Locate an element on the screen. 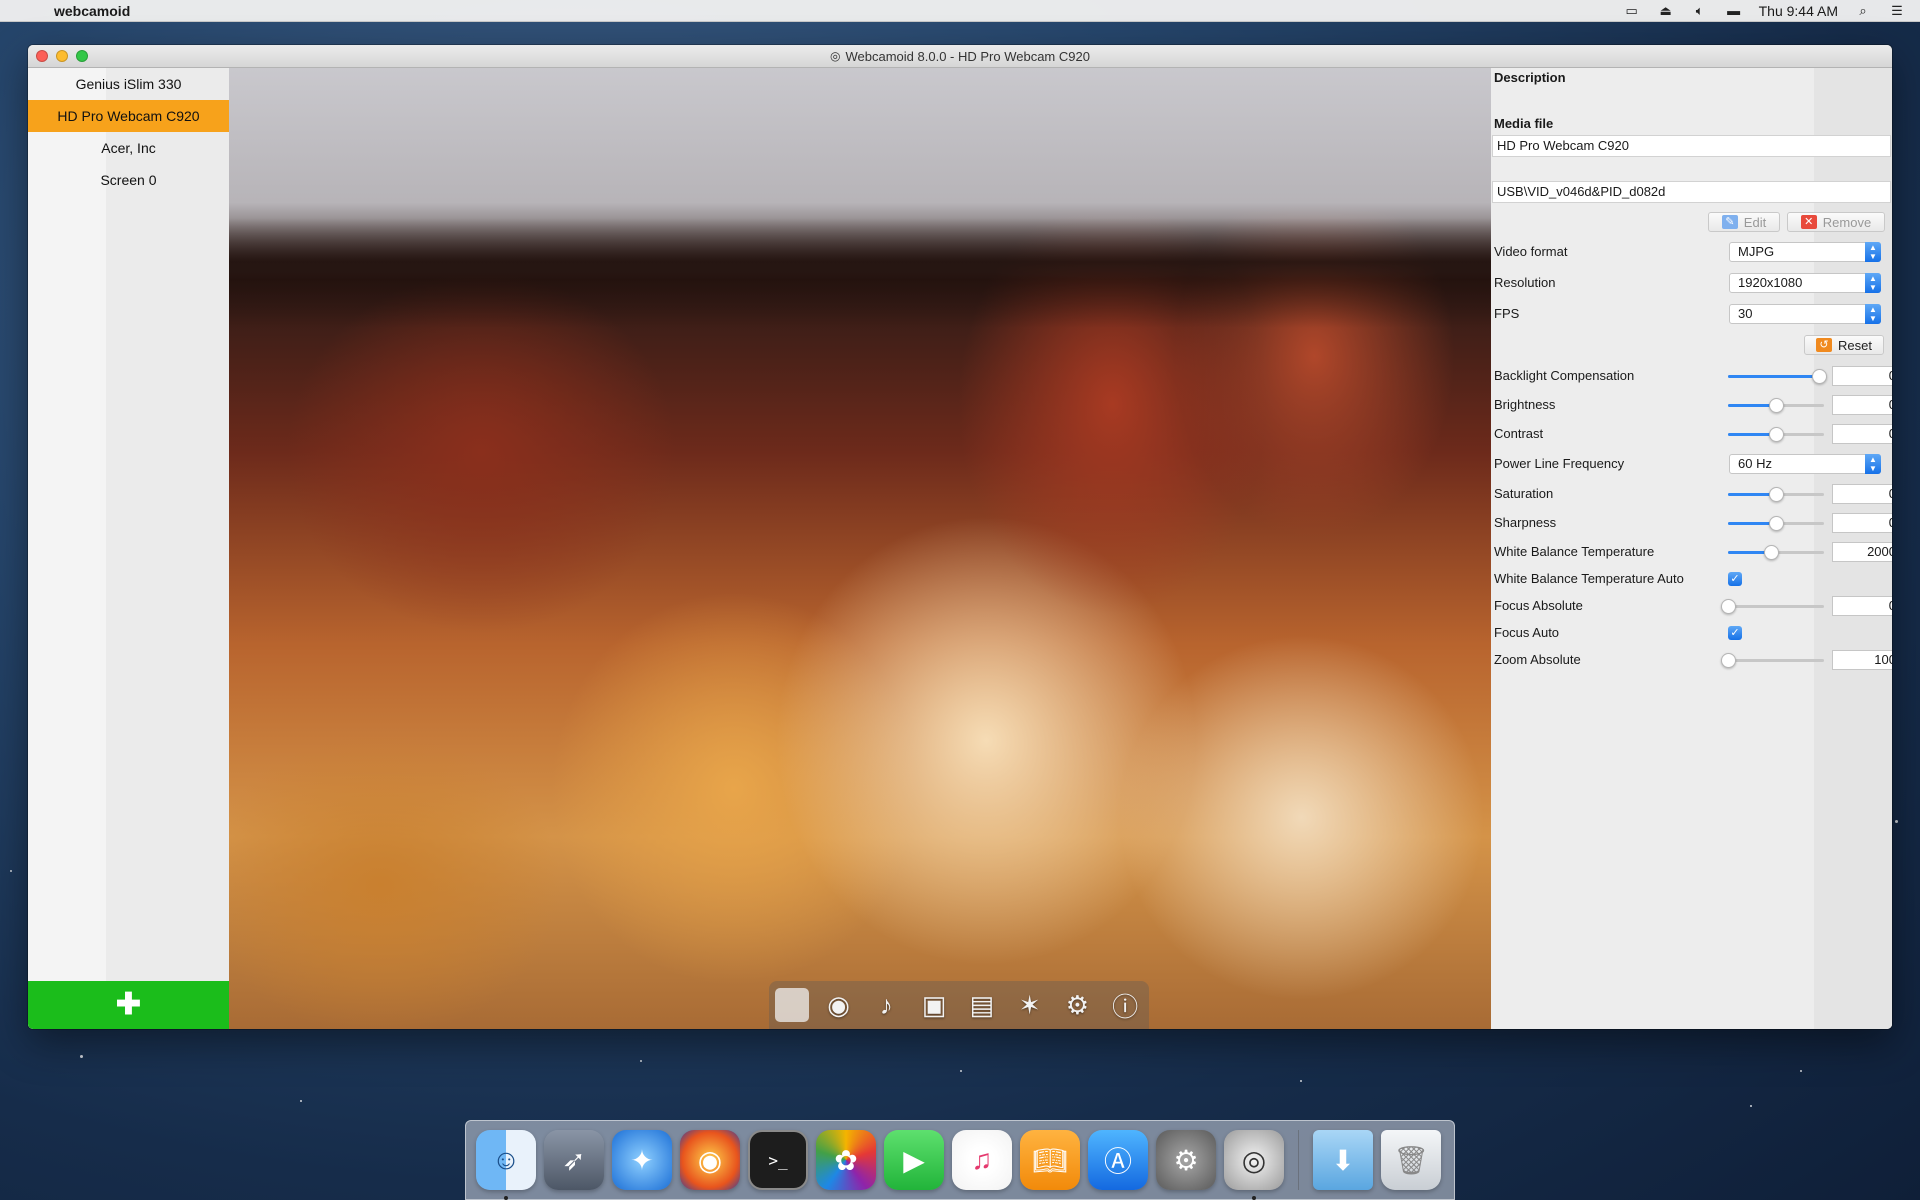  brightness-slider is located at coordinates (1776, 405).